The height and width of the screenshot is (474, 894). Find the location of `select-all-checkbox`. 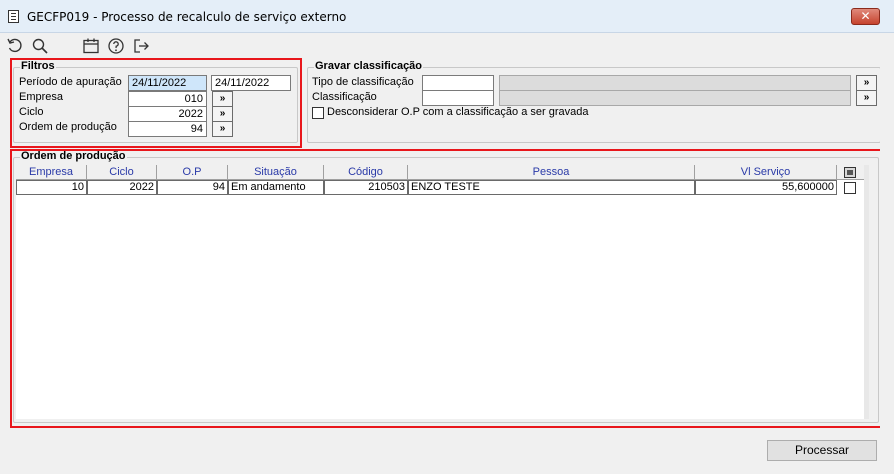

select-all-checkbox is located at coordinates (850, 172).